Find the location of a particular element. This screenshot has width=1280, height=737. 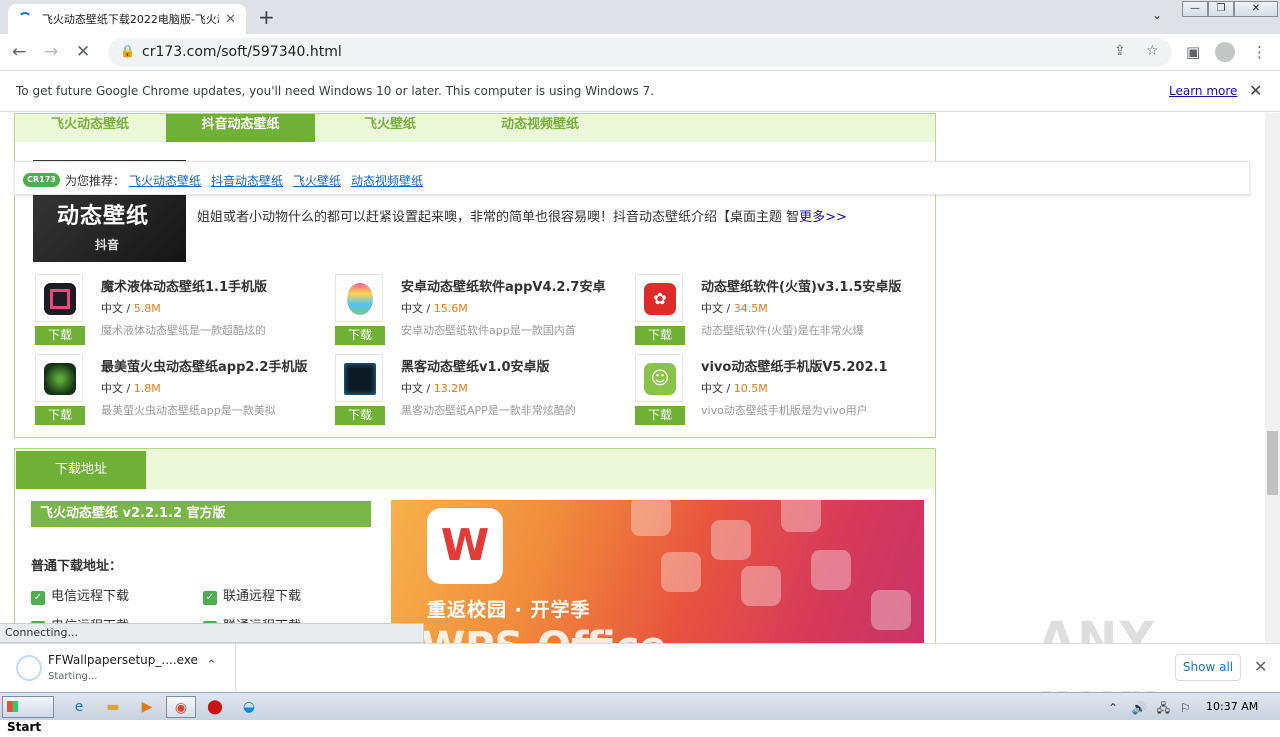

stop-loading-icon: ✕ is located at coordinates (83, 52).